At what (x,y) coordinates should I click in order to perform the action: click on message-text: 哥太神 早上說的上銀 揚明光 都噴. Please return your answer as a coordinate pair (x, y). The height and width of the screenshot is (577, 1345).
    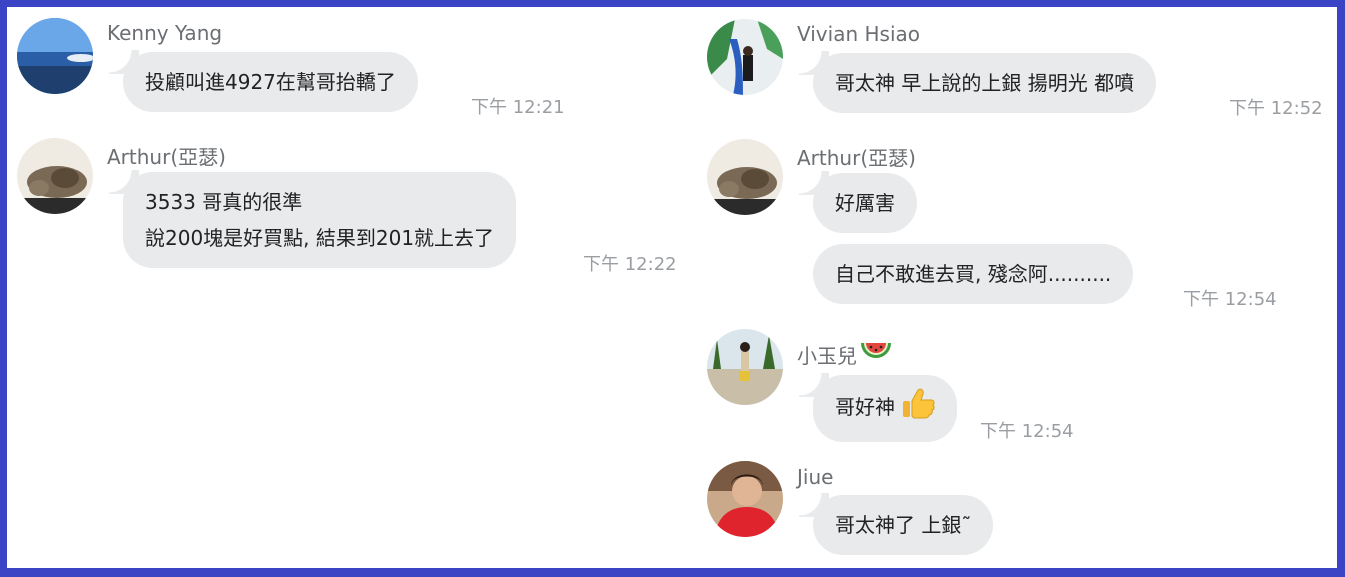
    Looking at the image, I should click on (985, 83).